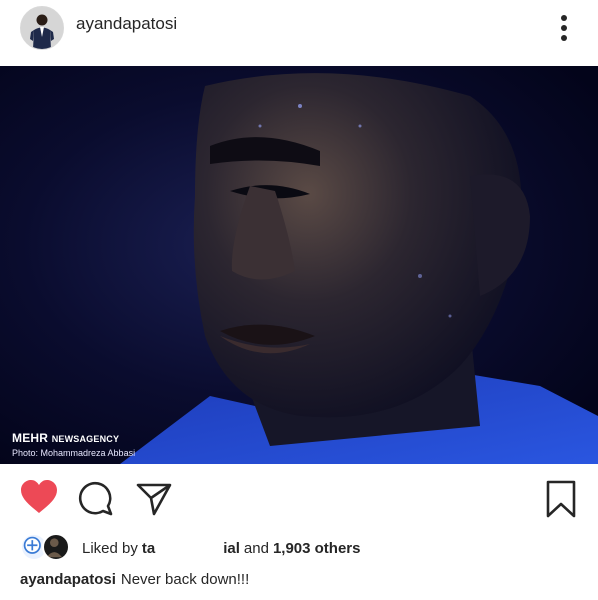  What do you see at coordinates (231, 548) in the screenshot?
I see `liker-username-partial-2: ial` at bounding box center [231, 548].